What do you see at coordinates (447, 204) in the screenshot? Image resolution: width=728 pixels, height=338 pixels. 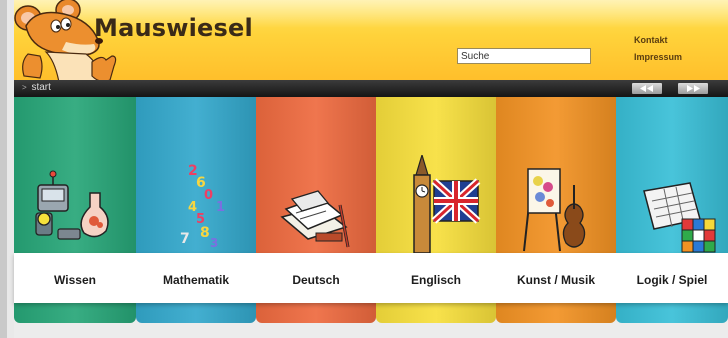 I see `big-ben-flag-icon` at bounding box center [447, 204].